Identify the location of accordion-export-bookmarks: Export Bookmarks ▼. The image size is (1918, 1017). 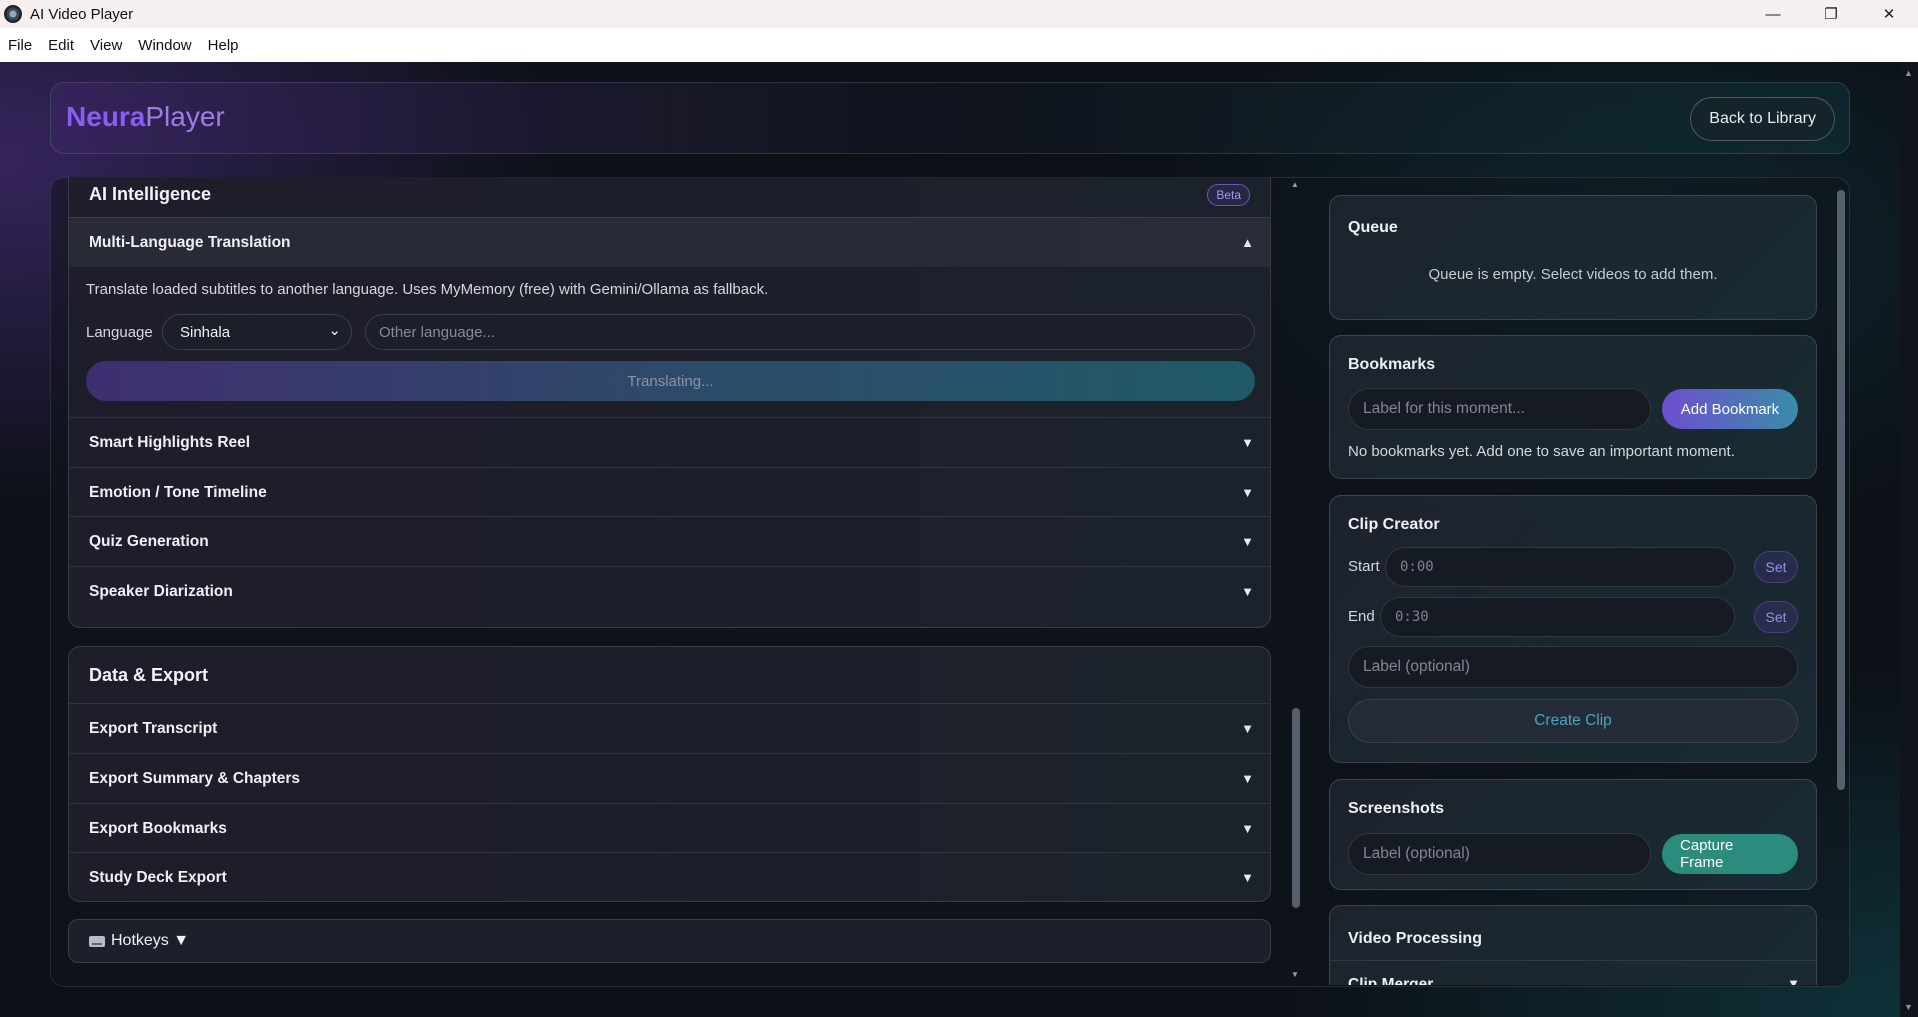
(669, 828).